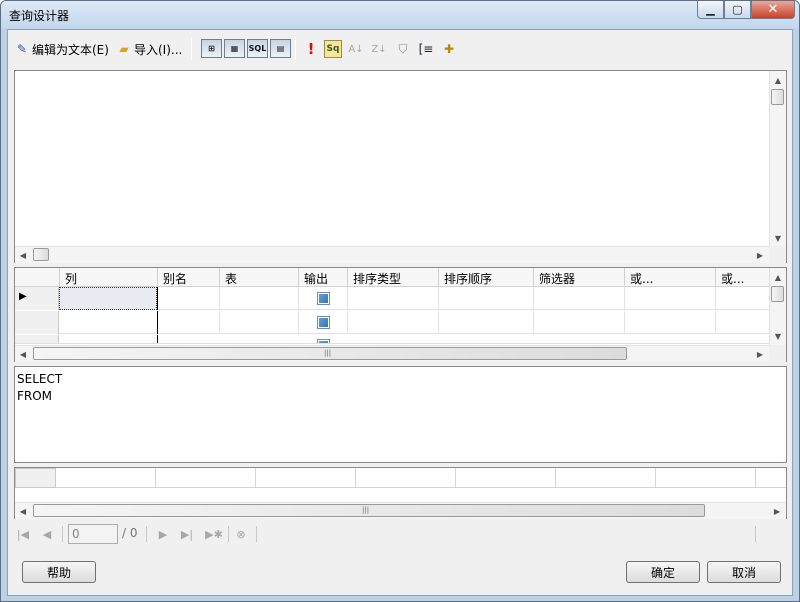  I want to click on verify-sql-icon: Sq, so click(333, 49).